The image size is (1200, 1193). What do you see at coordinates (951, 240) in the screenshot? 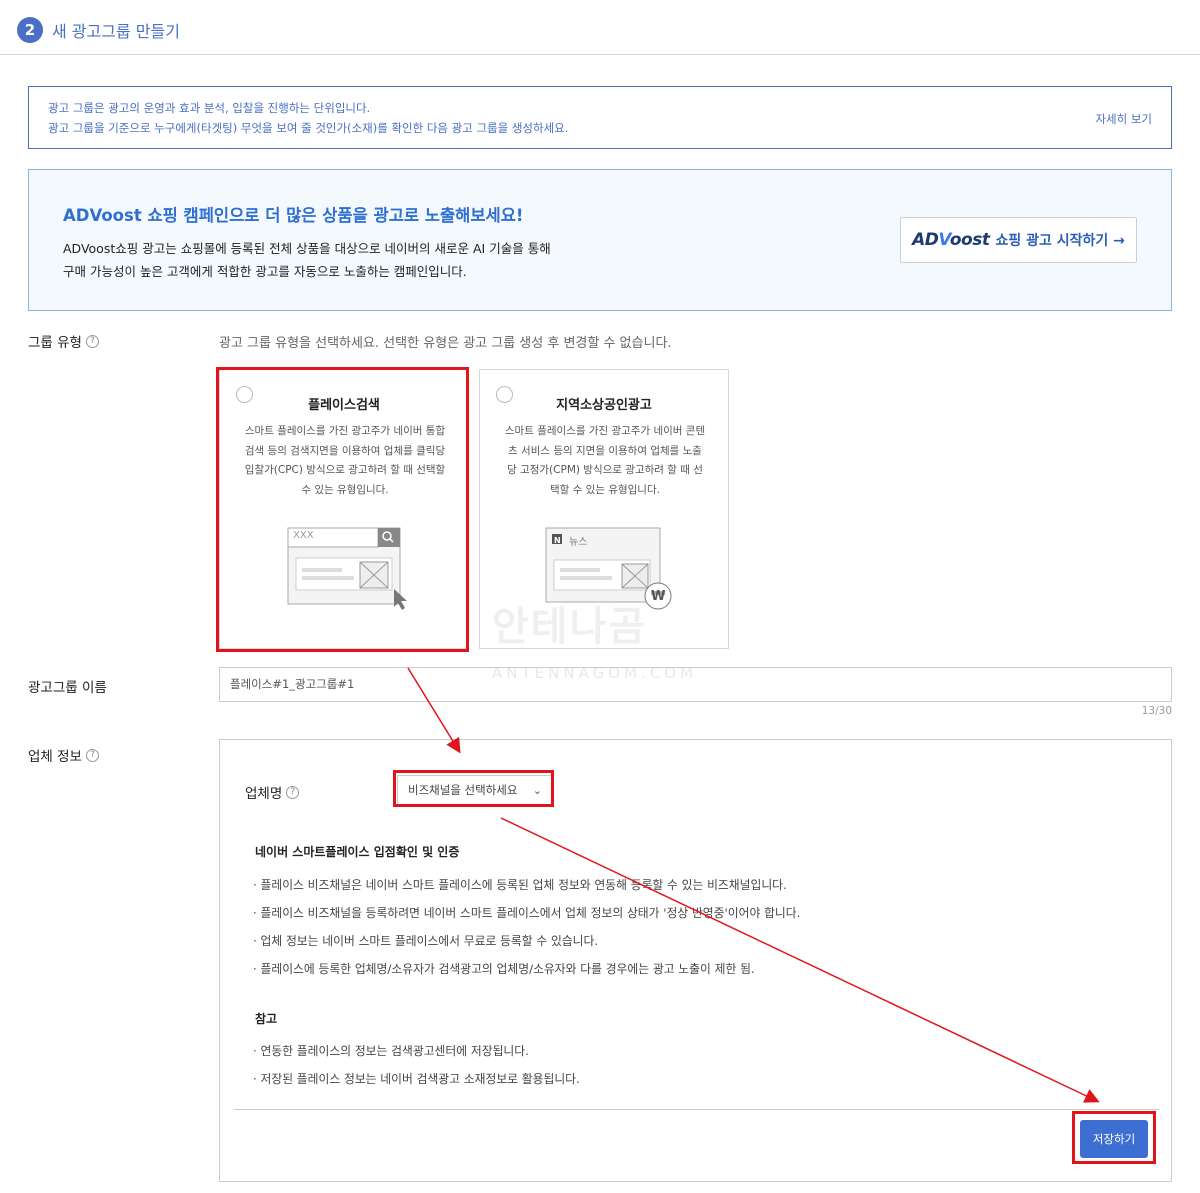
I see `advoost-logo: ADVoost` at bounding box center [951, 240].